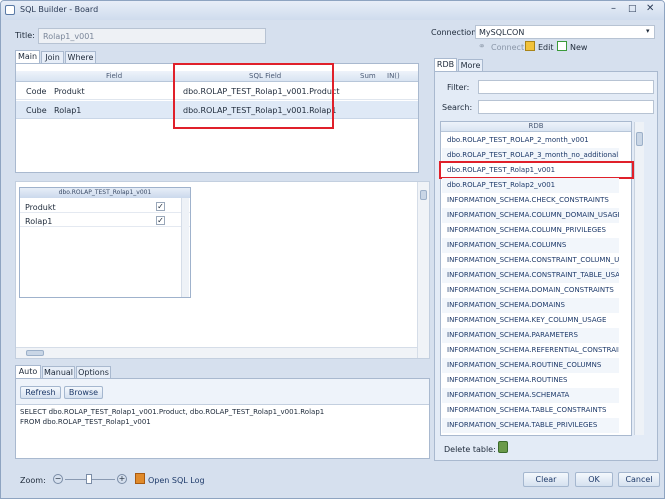 This screenshot has width=665, height=499. Describe the element at coordinates (122, 479) in the screenshot. I see `zoom-in-icon: +` at that location.